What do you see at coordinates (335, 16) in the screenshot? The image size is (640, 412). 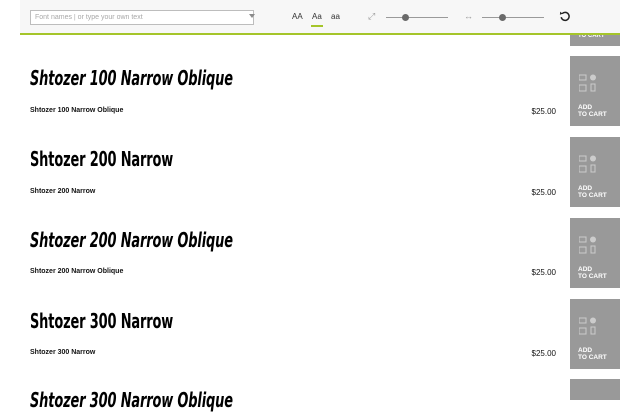 I see `case-lower-button: aa` at bounding box center [335, 16].